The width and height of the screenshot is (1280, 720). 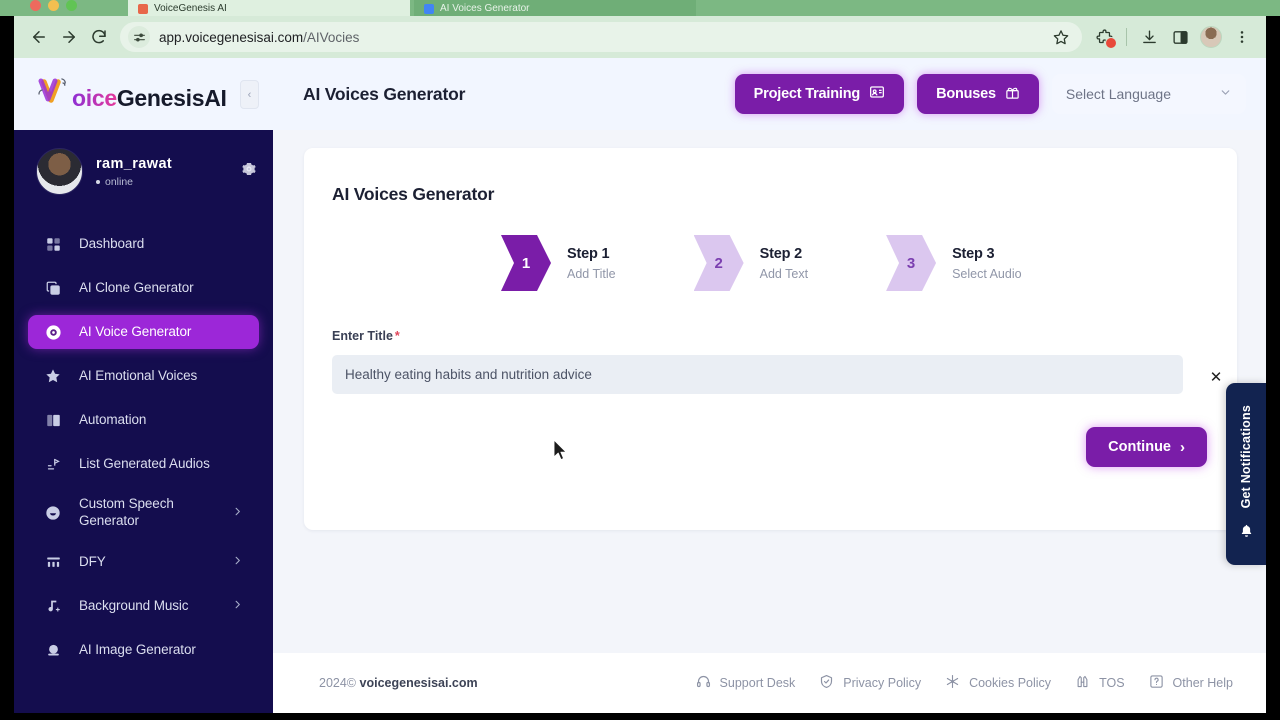 I want to click on training-card-icon, so click(x=877, y=94).